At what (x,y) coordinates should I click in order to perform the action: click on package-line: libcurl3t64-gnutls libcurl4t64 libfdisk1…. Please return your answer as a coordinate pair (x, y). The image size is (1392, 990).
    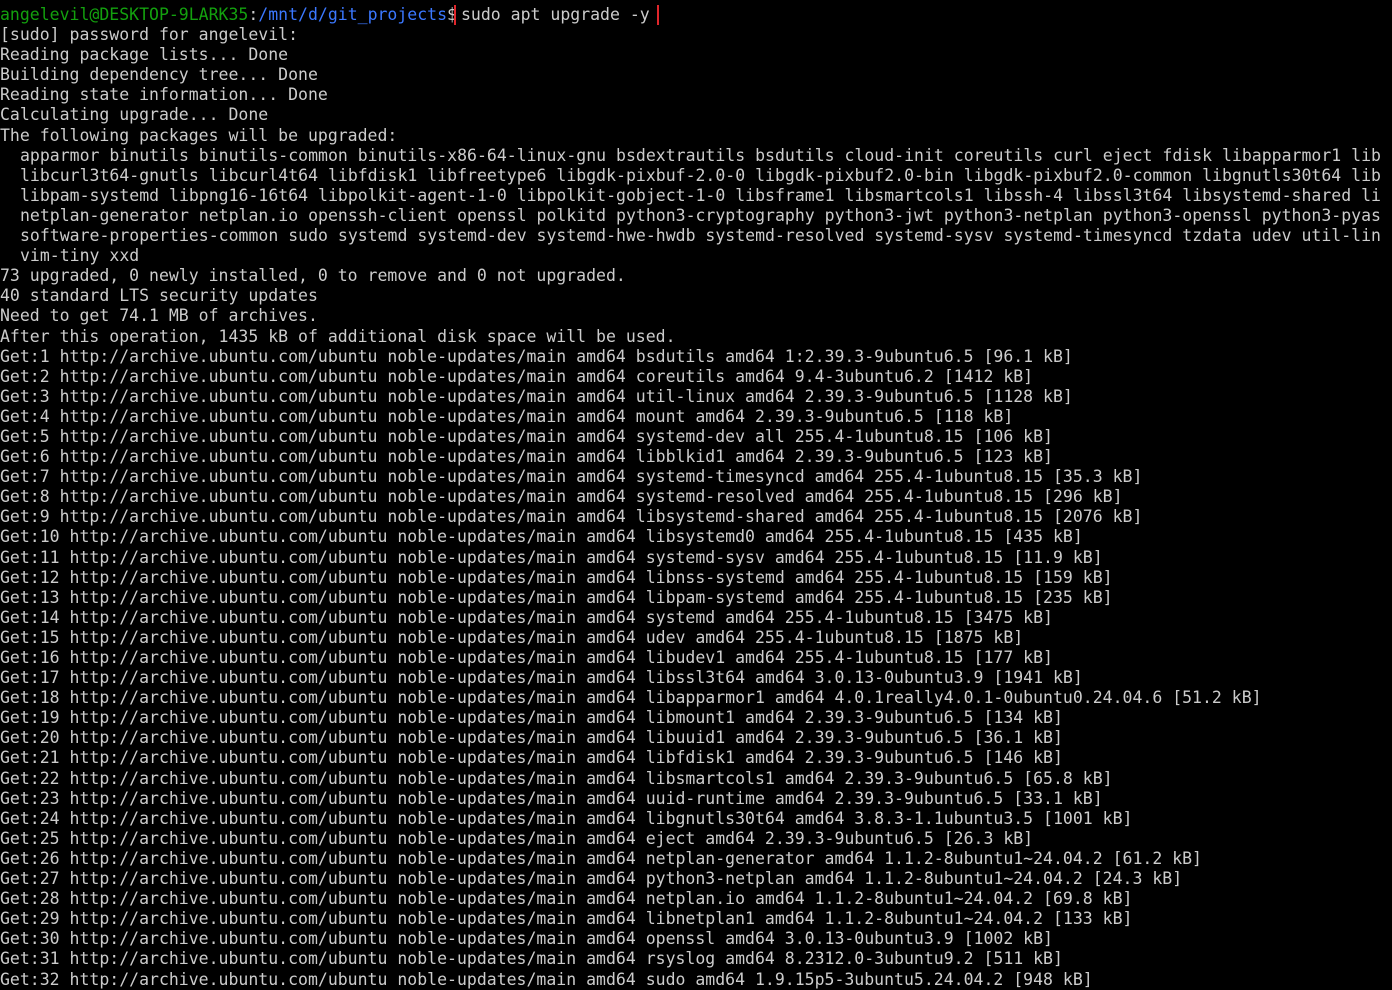
    Looking at the image, I should click on (700, 175).